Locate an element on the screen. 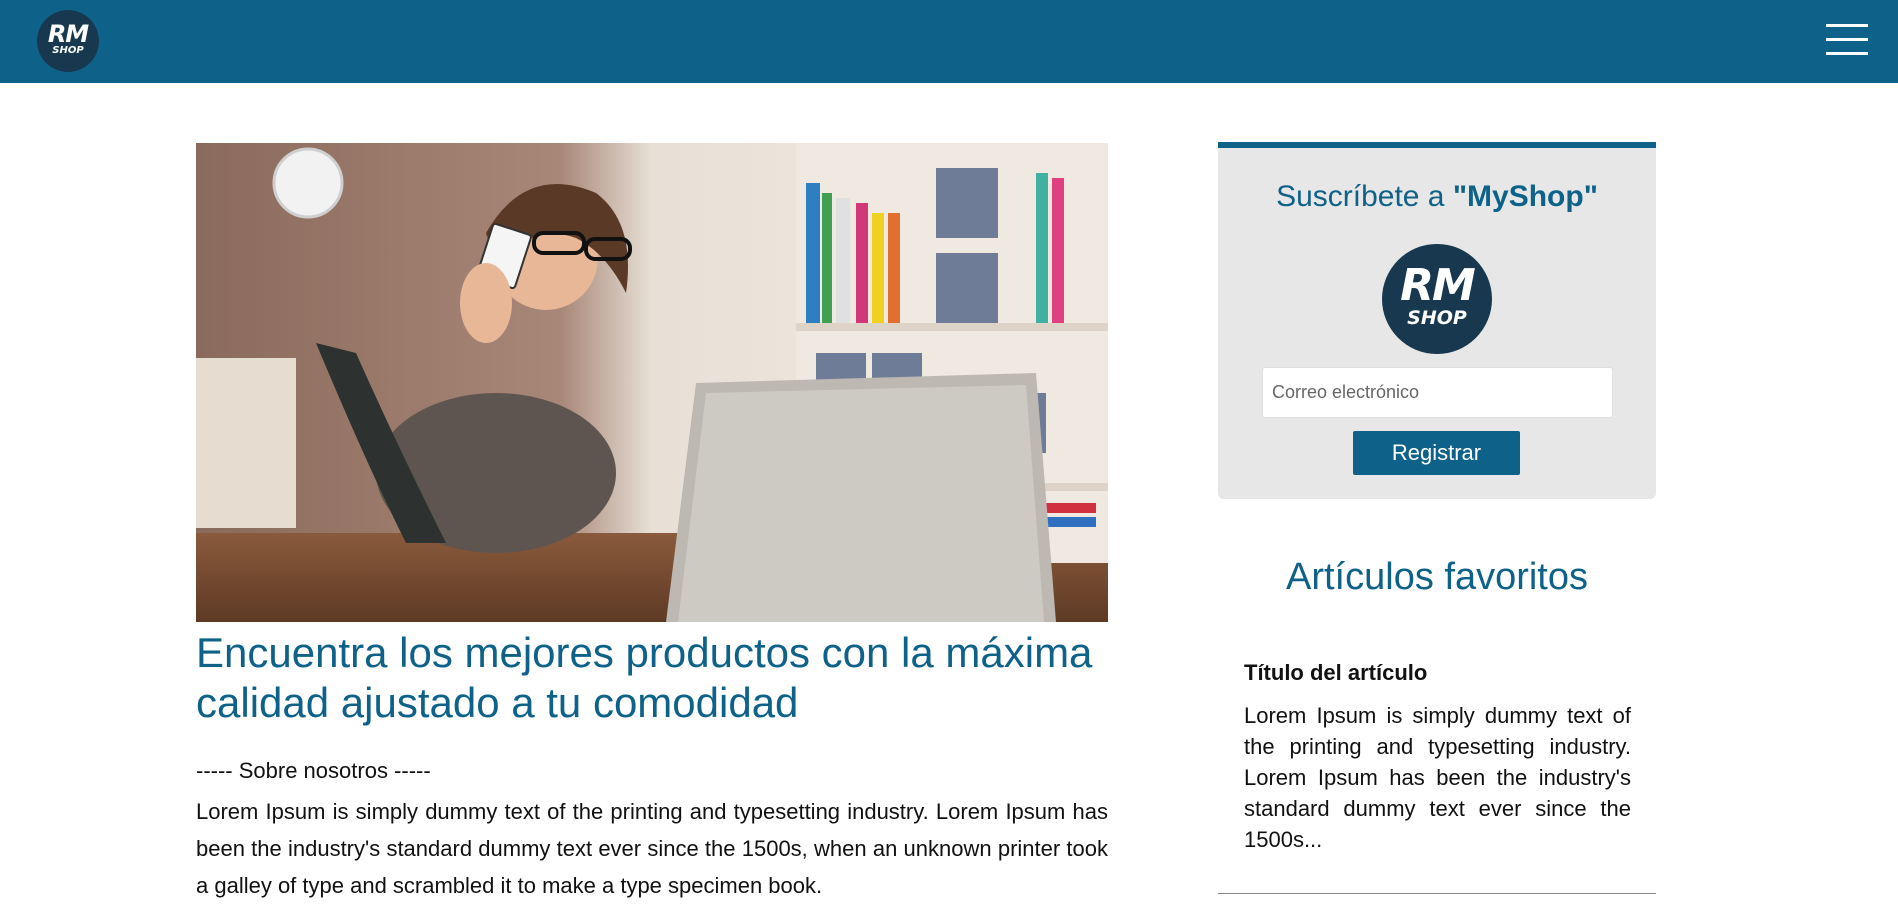  favorites-title: Artículos favoritos is located at coordinates (1437, 577).